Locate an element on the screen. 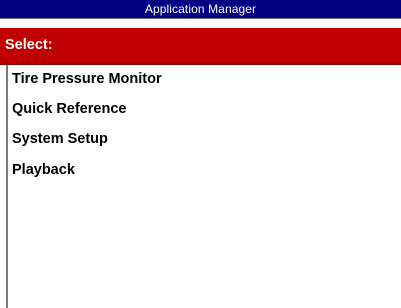  window-title: Application Manager is located at coordinates (200, 9).